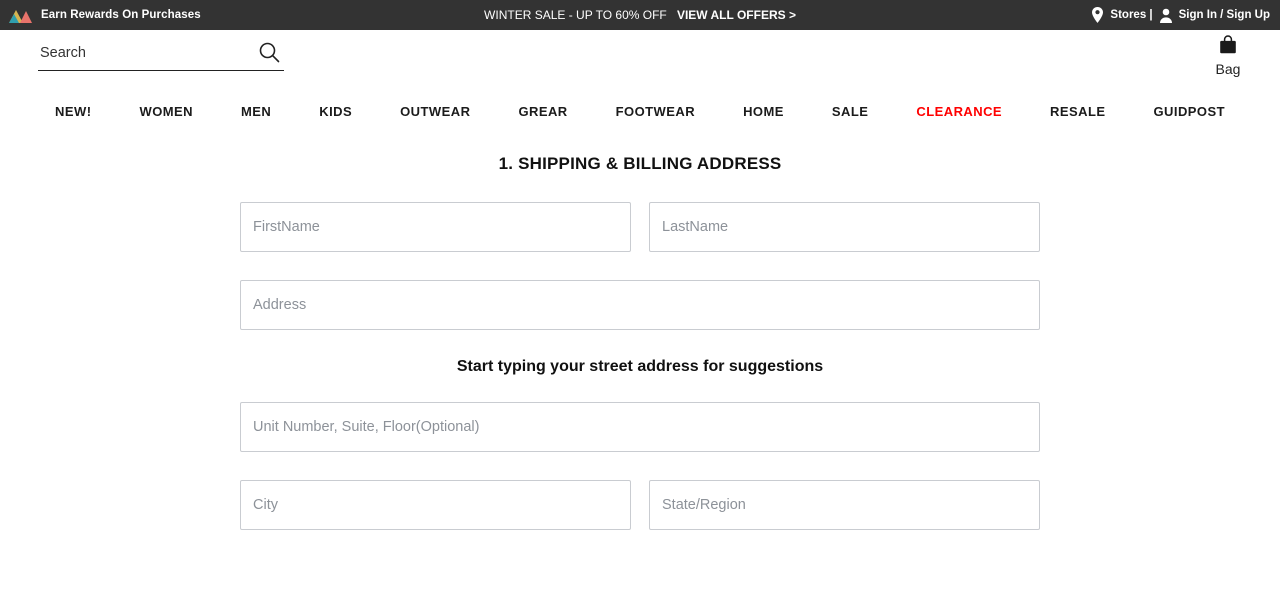  What do you see at coordinates (640, 163) in the screenshot?
I see `page-title: 1. SHIPPING & BILLING ADDRESS` at bounding box center [640, 163].